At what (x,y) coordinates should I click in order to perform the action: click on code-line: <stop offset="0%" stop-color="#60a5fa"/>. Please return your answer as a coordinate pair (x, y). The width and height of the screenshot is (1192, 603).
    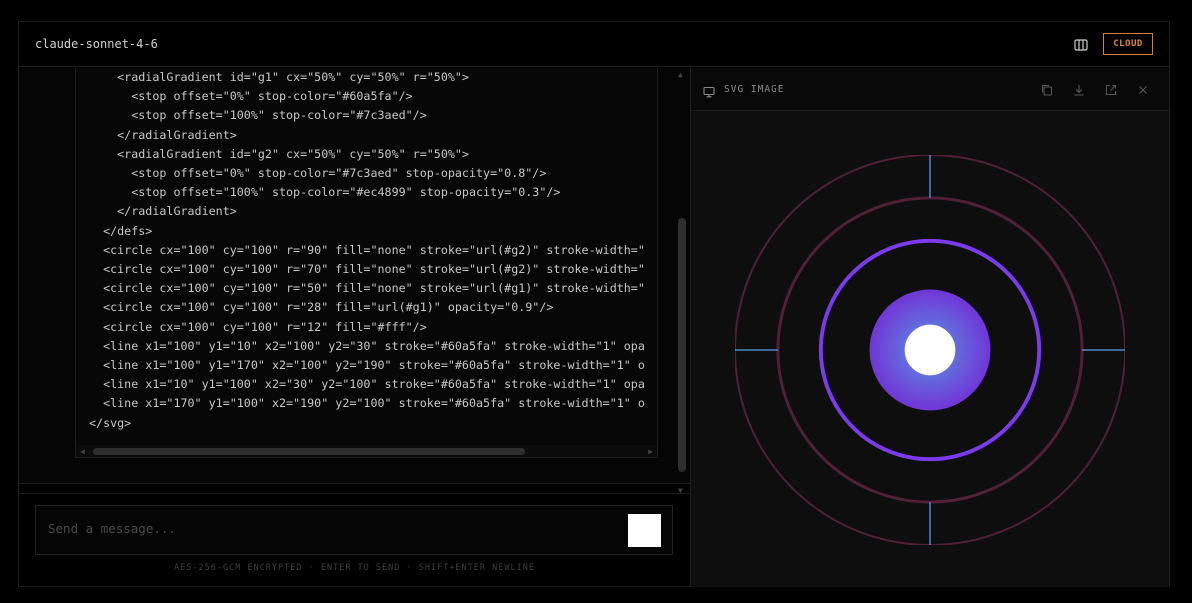
    Looking at the image, I should click on (251, 96).